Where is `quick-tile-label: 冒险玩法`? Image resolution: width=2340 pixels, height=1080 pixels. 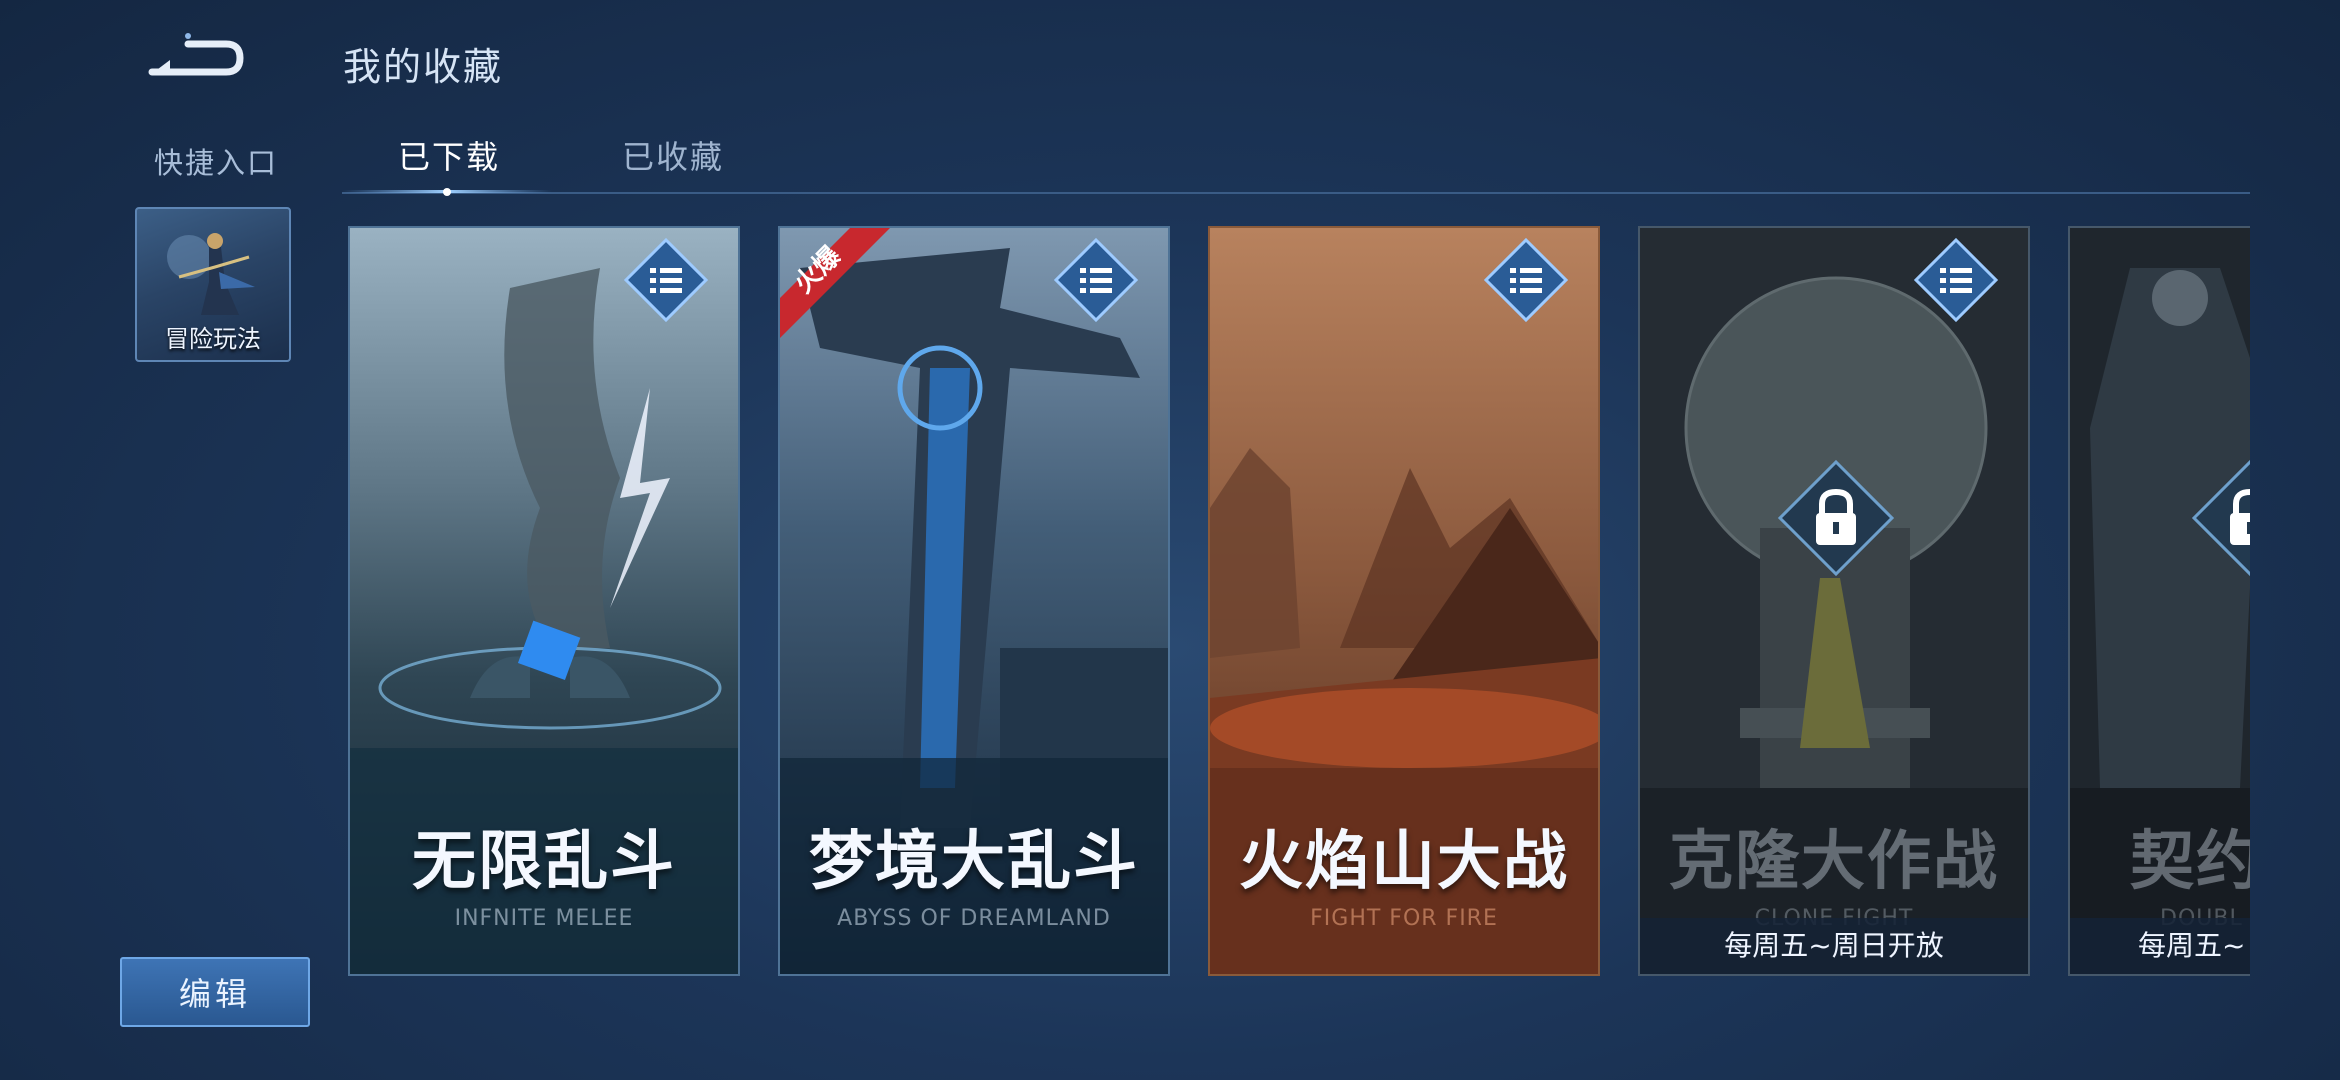
quick-tile-label: 冒险玩法 is located at coordinates (213, 339).